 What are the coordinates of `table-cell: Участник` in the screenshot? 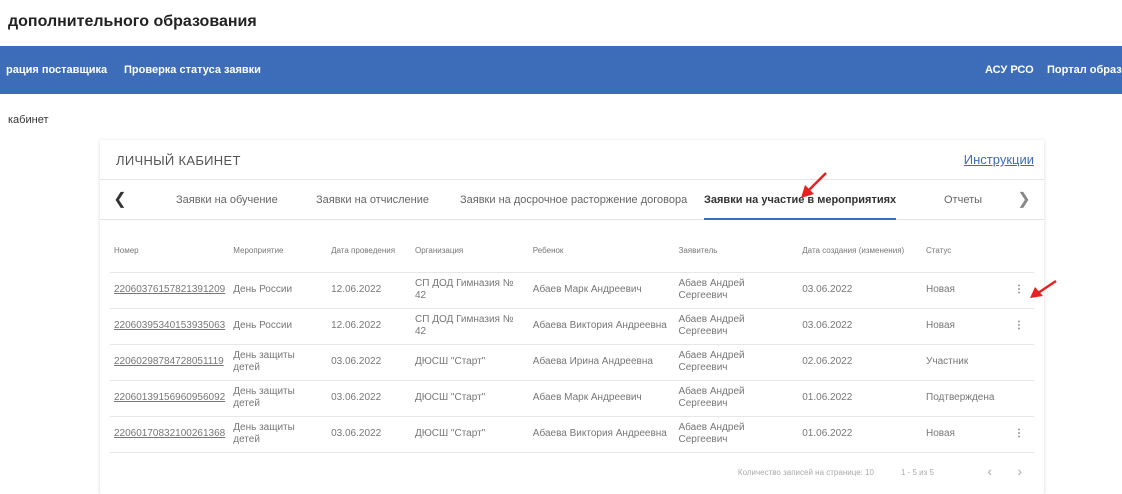 It's located at (963, 362).